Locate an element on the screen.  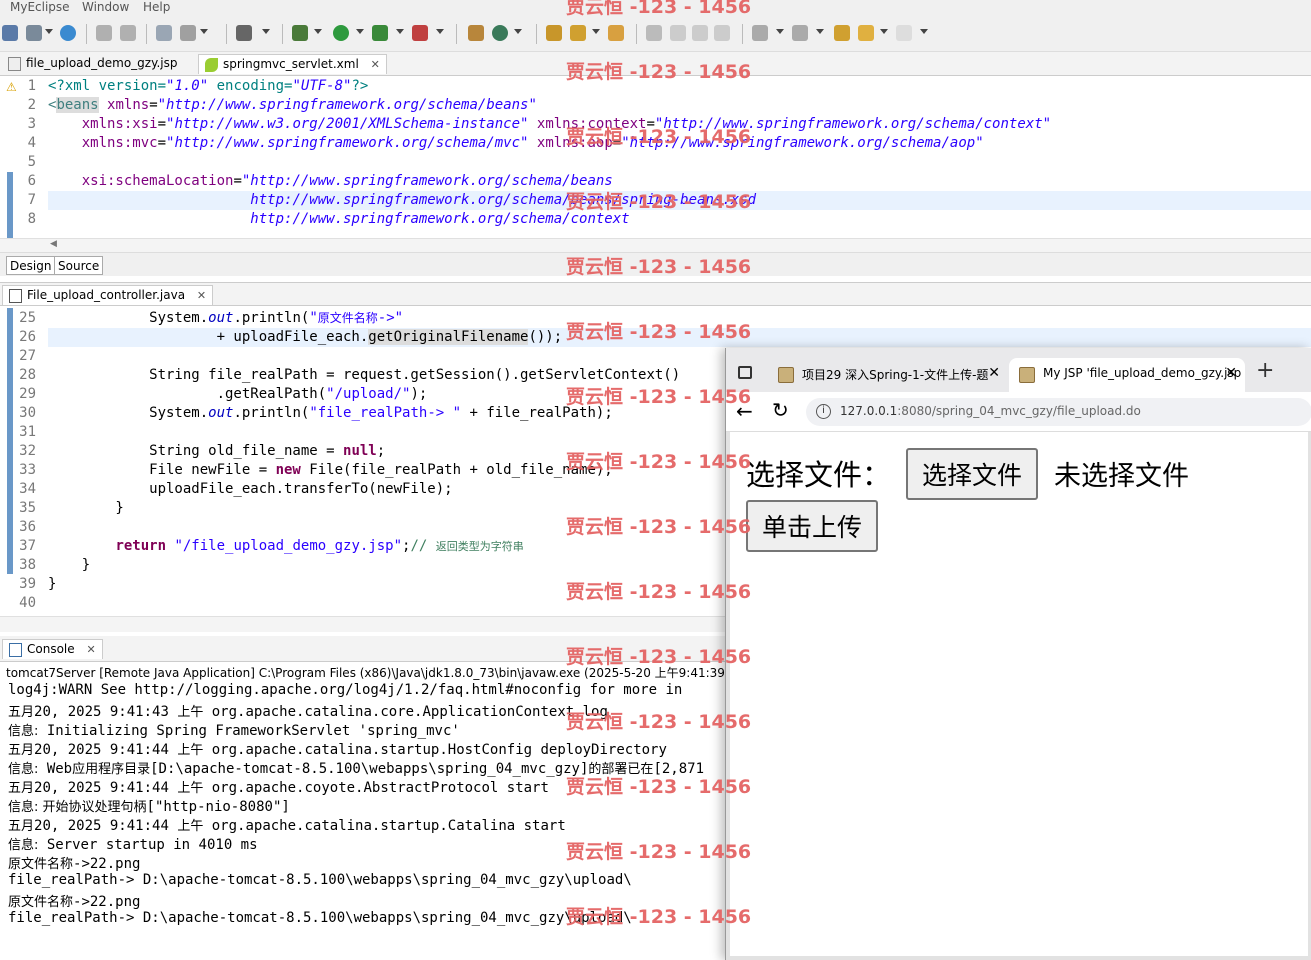
line-number: 29 is located at coordinates (27, 394).